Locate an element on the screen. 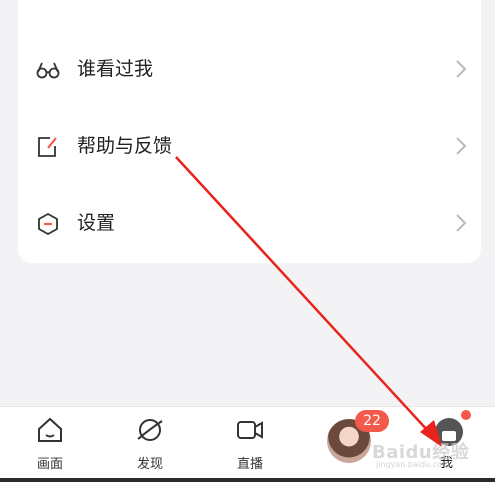  menu-item-who-viewed-me: 谁看过我 is located at coordinates (249, 70).